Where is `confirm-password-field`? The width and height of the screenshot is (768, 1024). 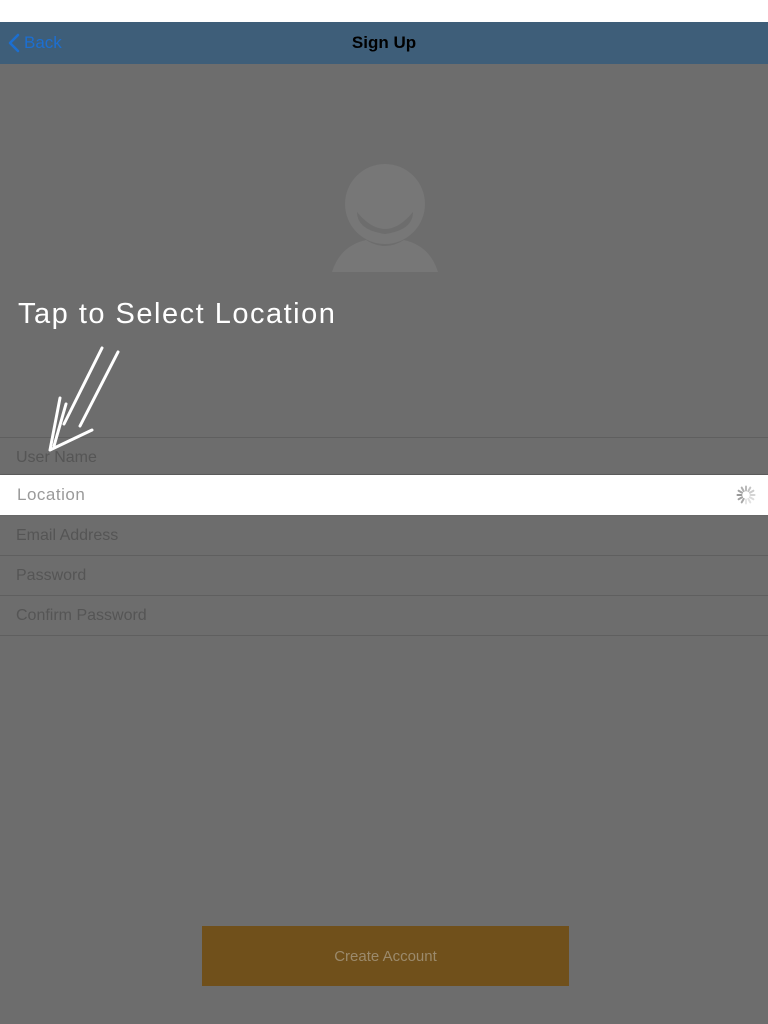
confirm-password-field is located at coordinates (384, 616).